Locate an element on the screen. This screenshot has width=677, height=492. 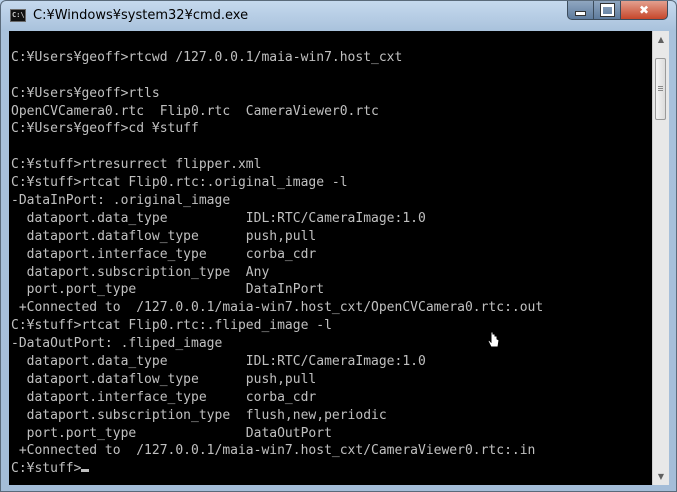
caption-buttons: ✖ is located at coordinates (617, 11).